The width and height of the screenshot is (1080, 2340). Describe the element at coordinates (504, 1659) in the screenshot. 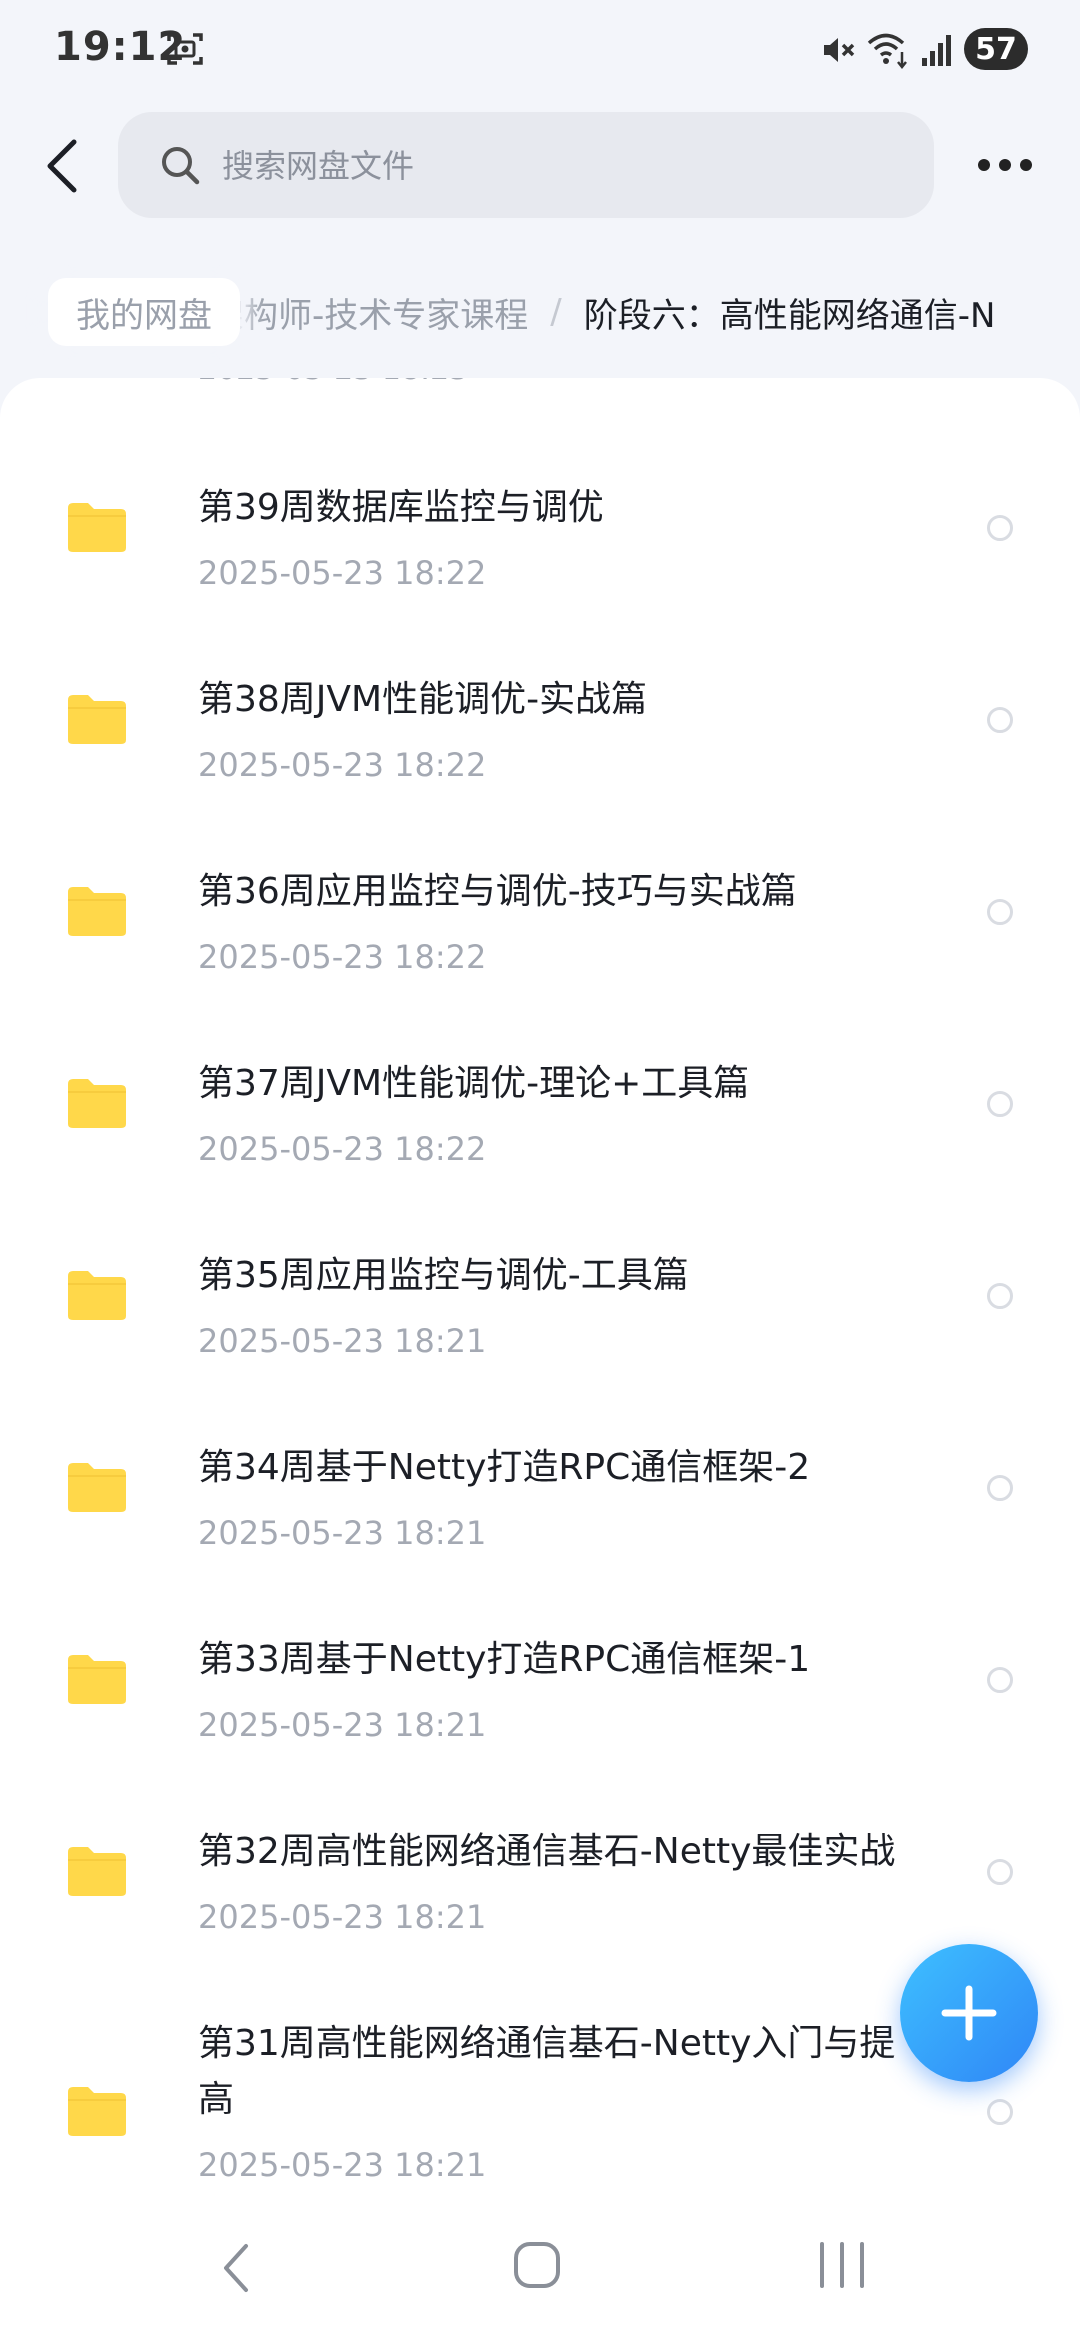

I see `item-title: 第33周基于Netty打造RPC通信框架-1` at that location.